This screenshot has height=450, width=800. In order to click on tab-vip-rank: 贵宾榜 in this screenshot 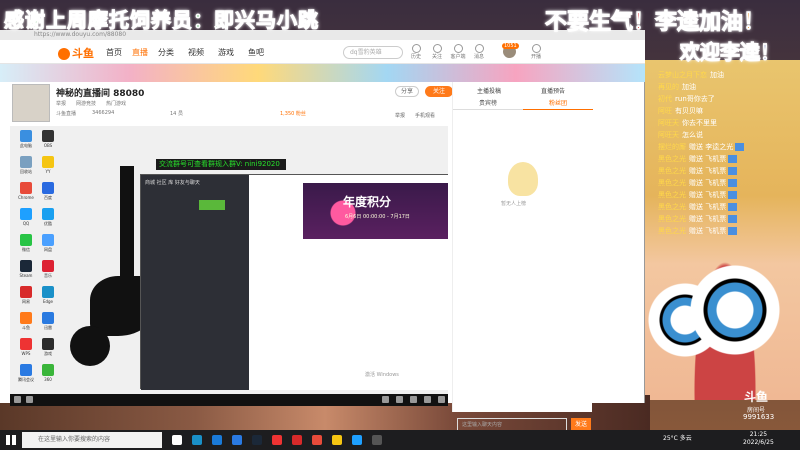, I will do `click(488, 104)`.